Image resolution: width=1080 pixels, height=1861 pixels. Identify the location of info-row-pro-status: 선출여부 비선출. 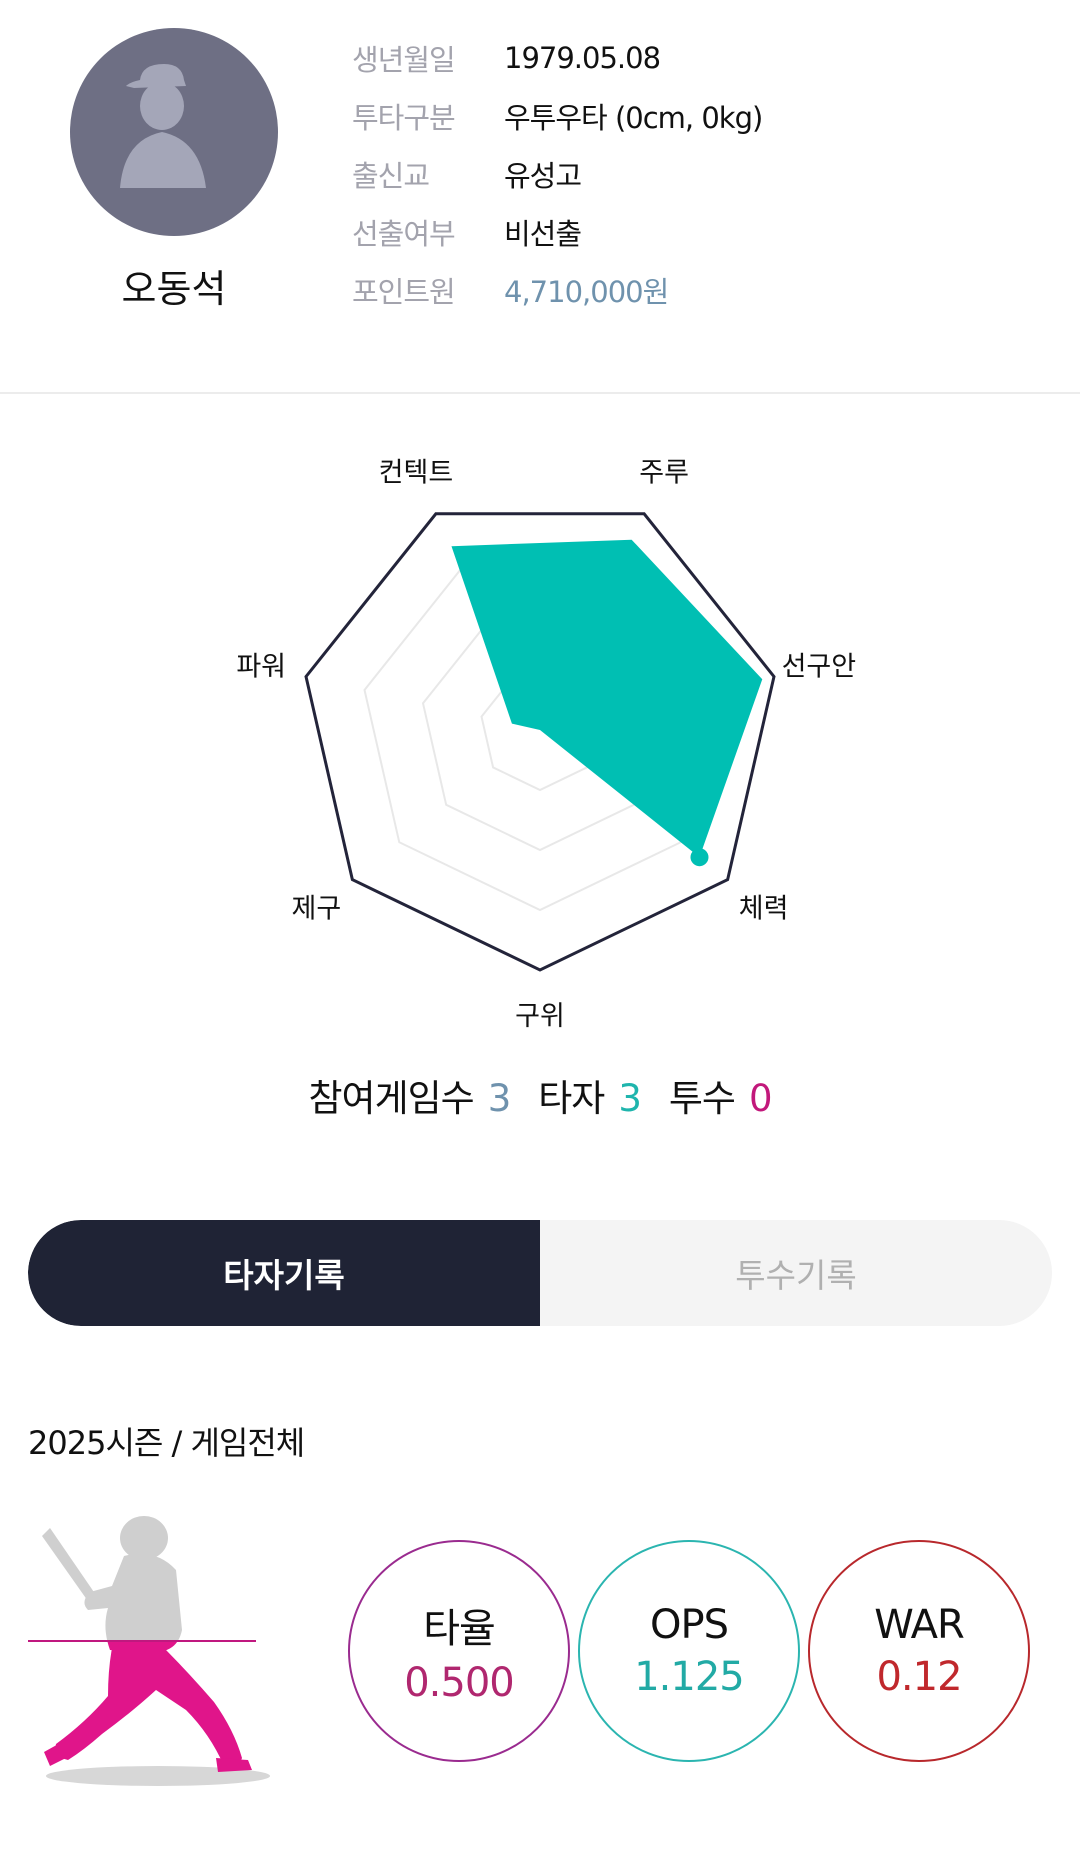
(467, 232).